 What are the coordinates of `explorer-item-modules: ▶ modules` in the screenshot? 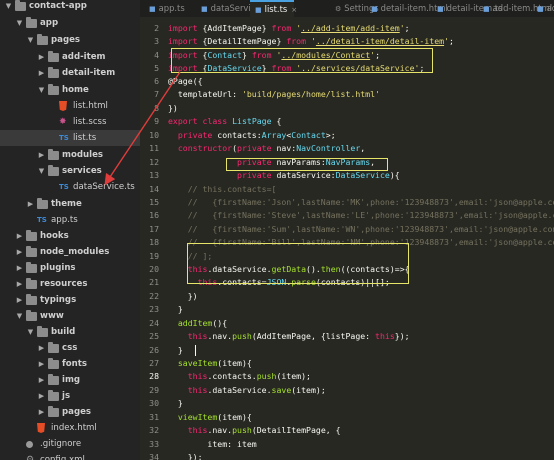 It's located at (70, 155).